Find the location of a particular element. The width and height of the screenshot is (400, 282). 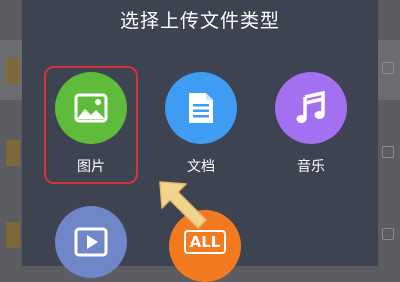

option-video is located at coordinates (91, 242).